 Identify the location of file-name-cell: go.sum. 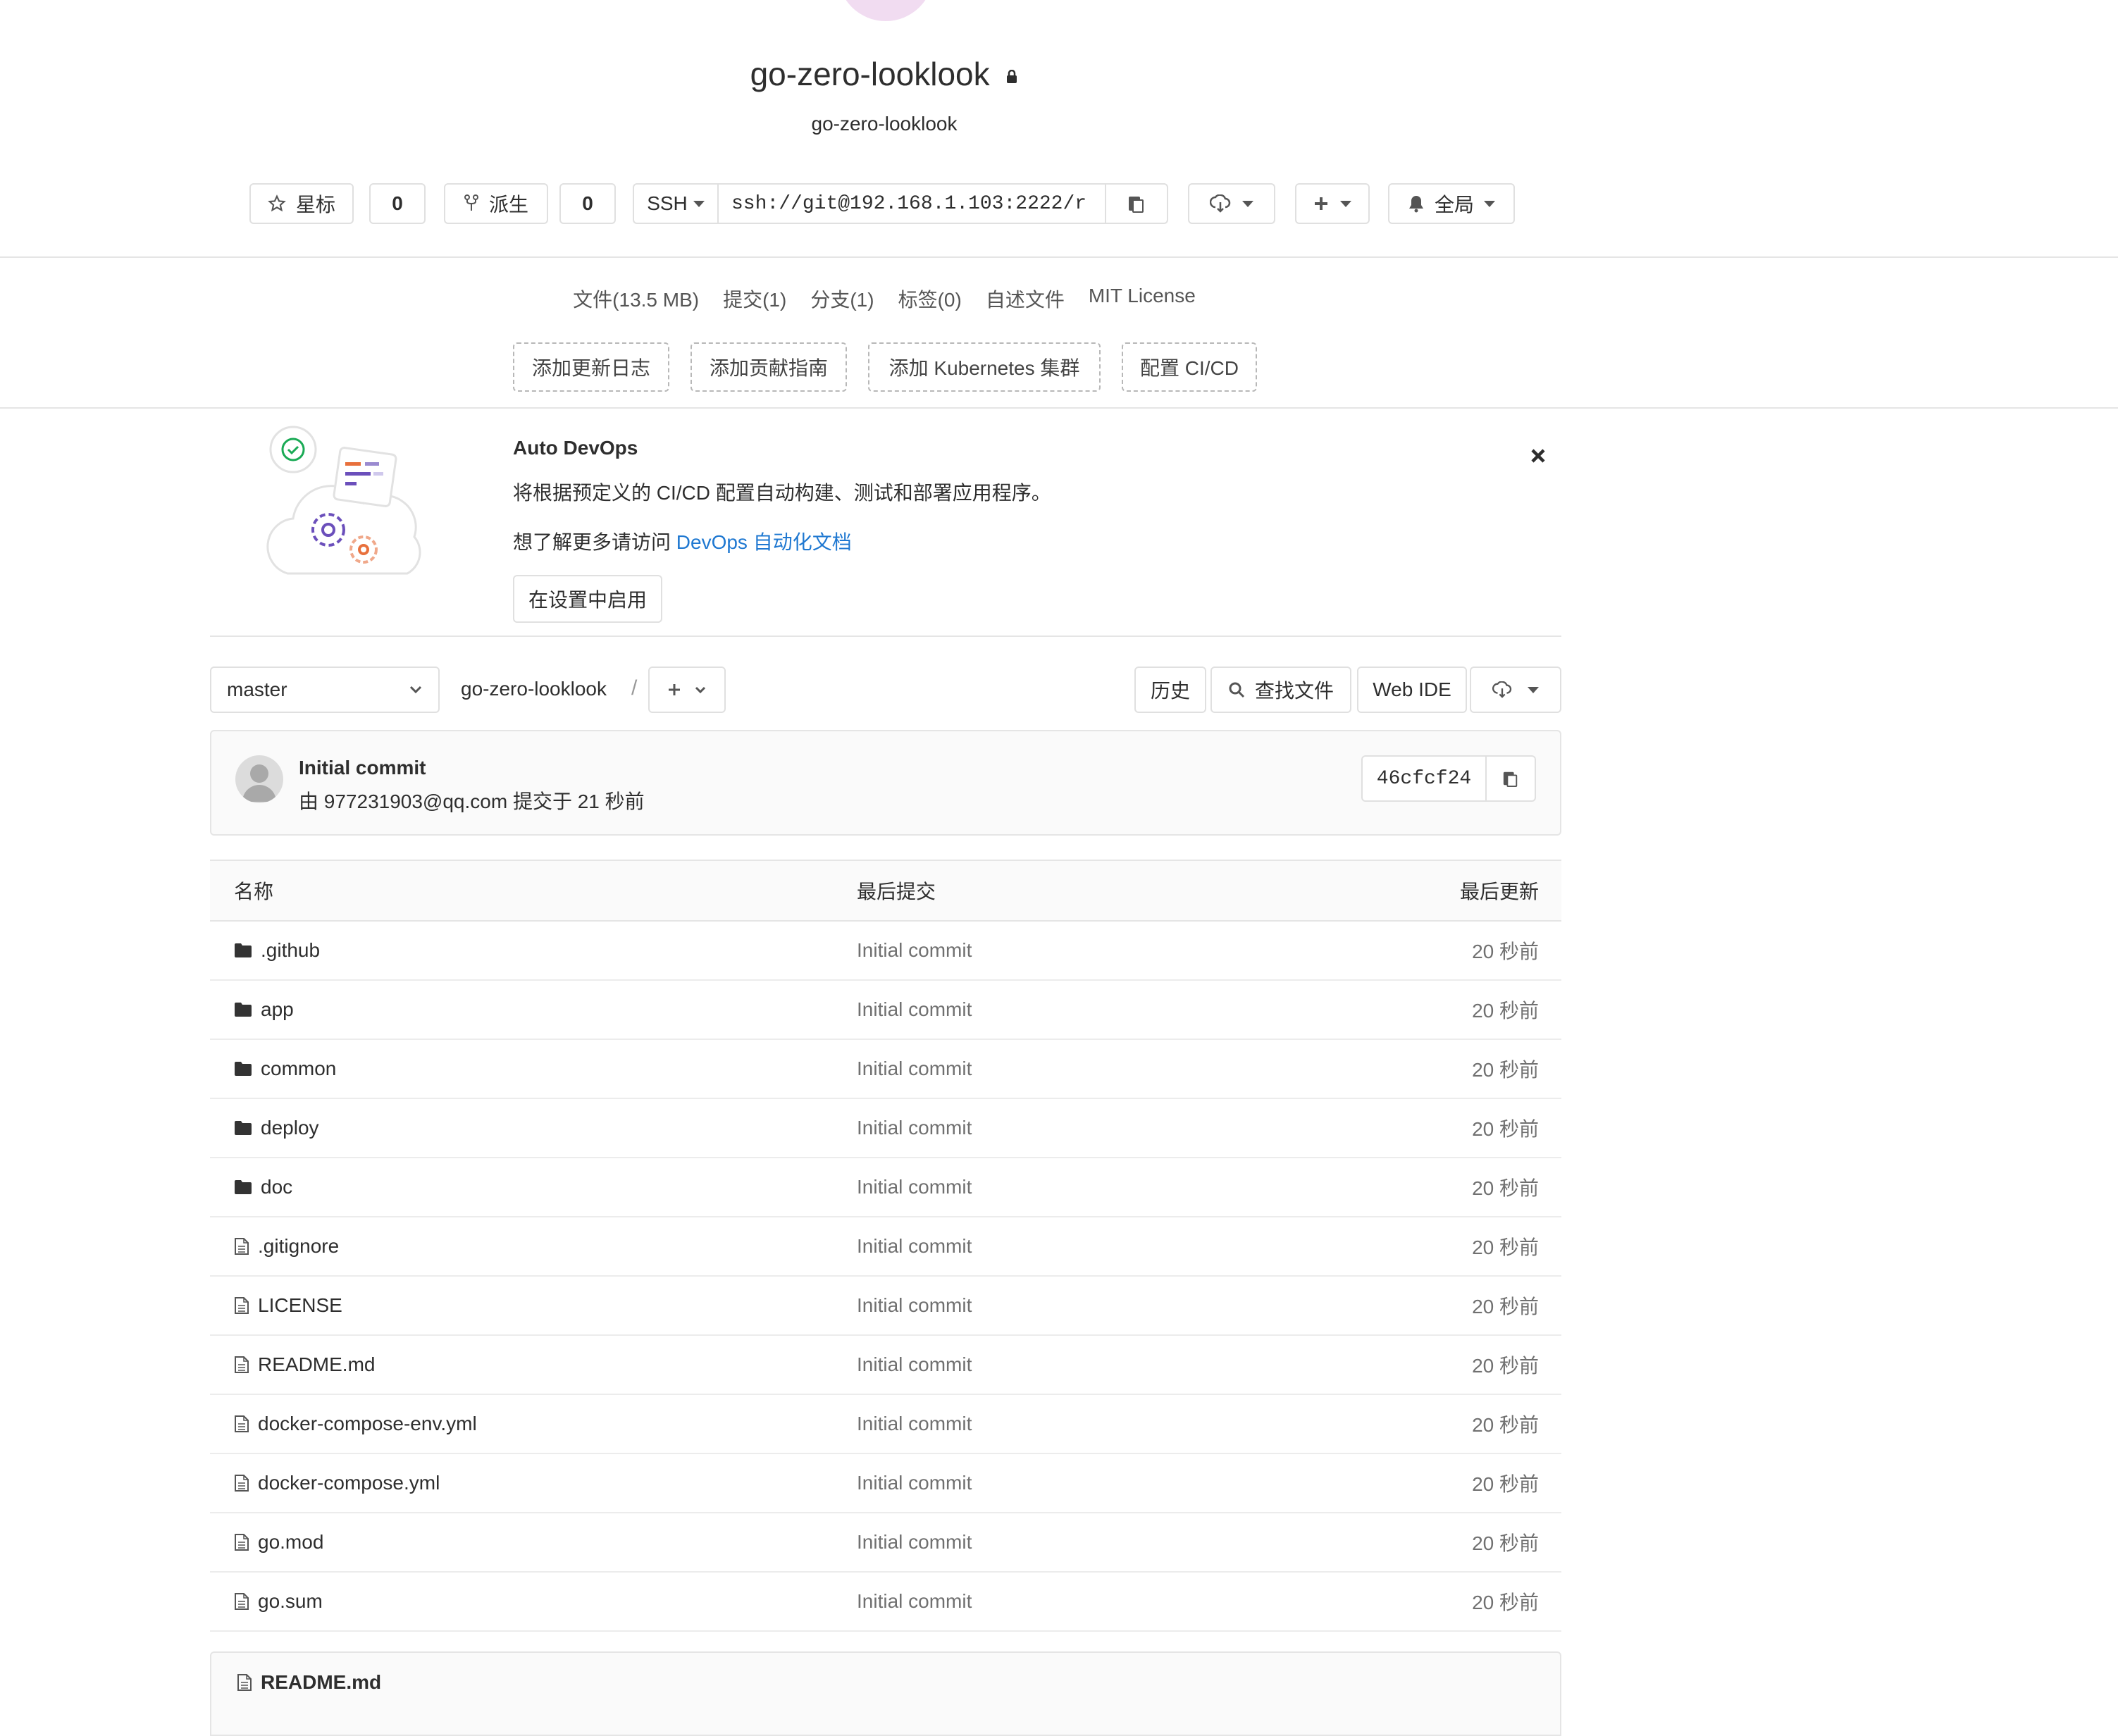
(278, 1601).